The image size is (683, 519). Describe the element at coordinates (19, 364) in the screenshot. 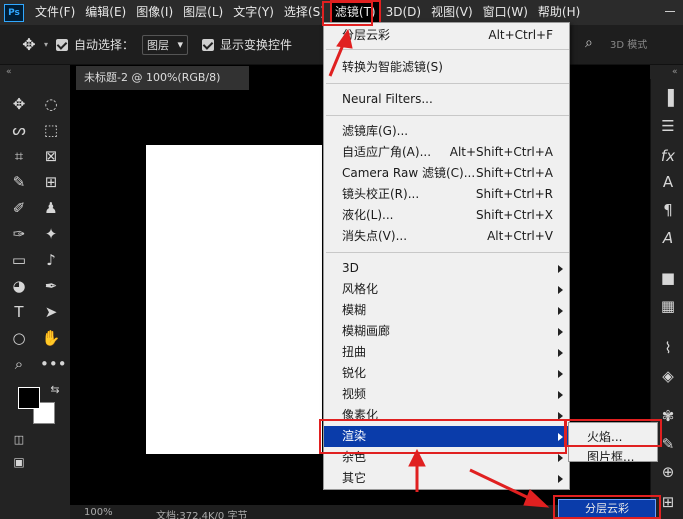

I see `zoom-tool-icon: ⌕` at that location.